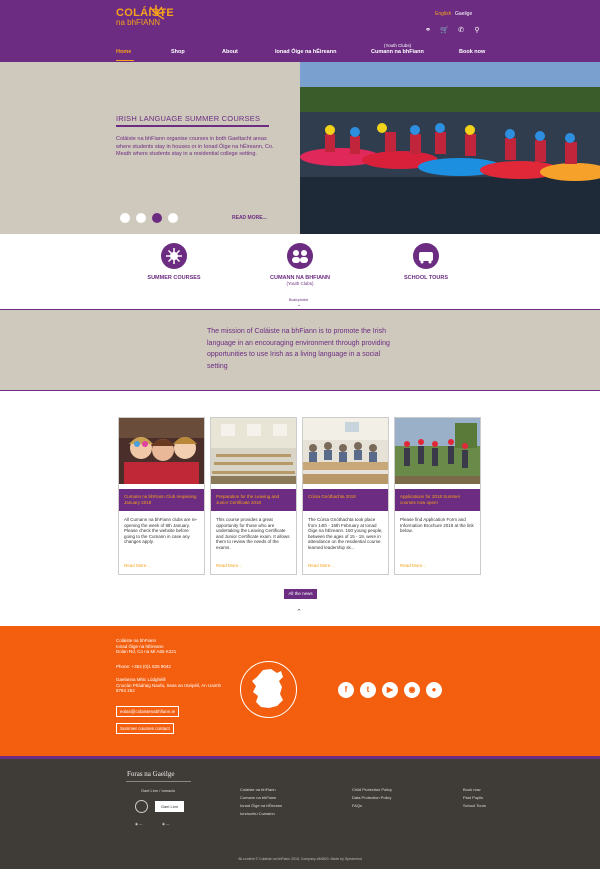  Describe the element at coordinates (258, 797) in the screenshot. I see `footer-link: Cumann na bhFiann` at that location.